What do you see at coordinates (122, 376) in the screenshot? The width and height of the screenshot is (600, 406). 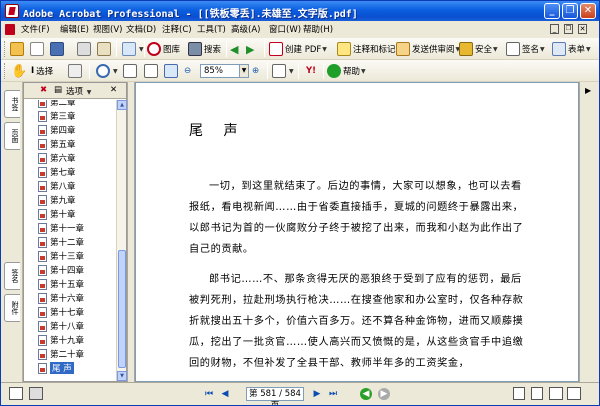 I see `scroll-down-button: ▼` at bounding box center [122, 376].